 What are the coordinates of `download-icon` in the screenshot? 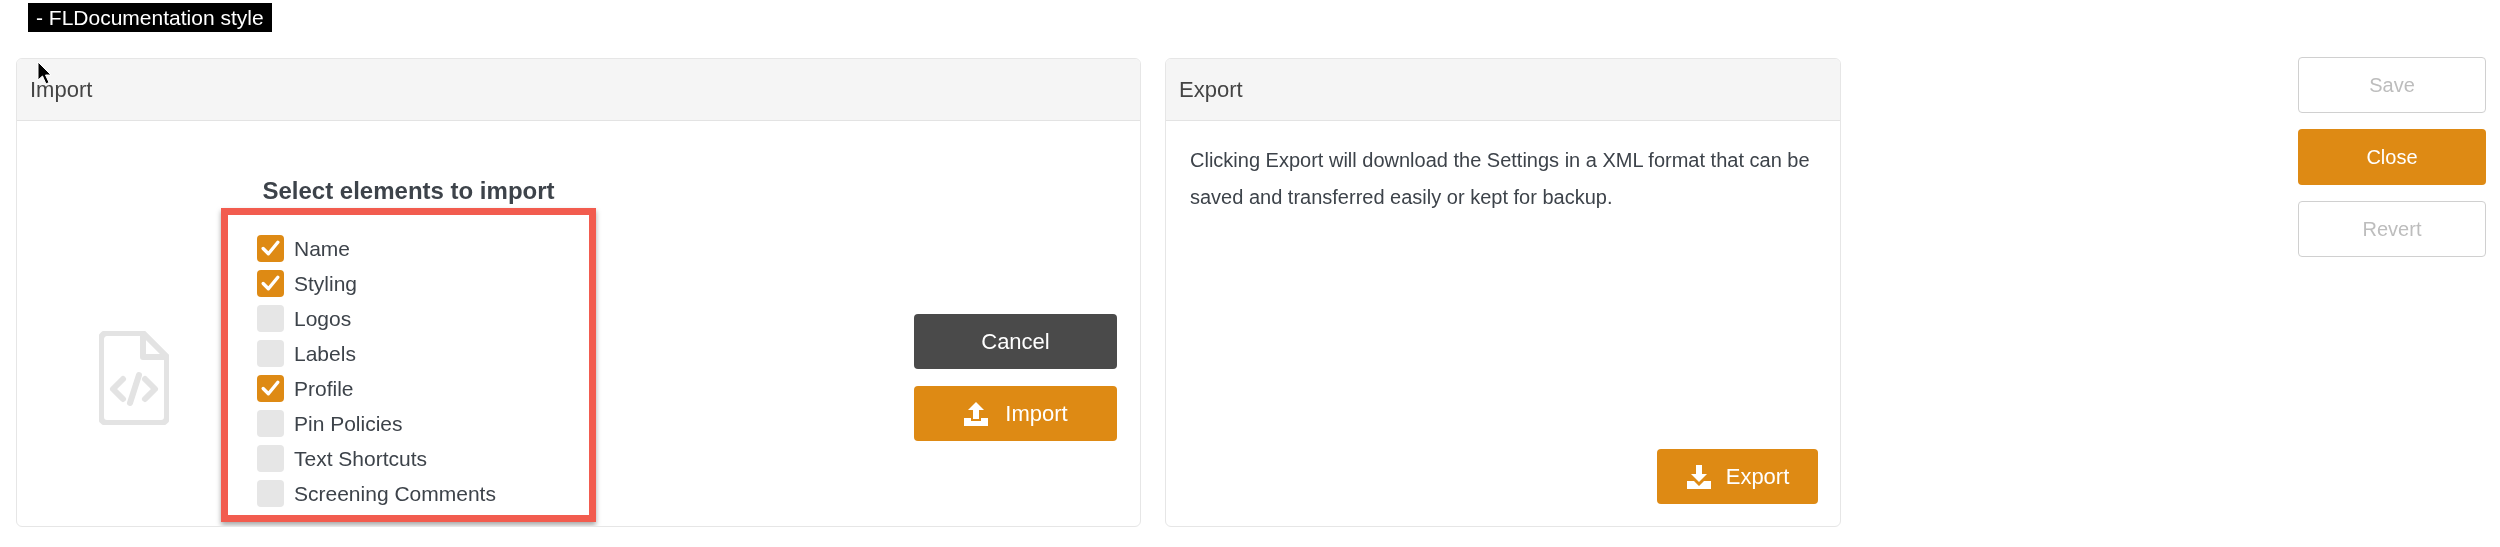 It's located at (1698, 476).